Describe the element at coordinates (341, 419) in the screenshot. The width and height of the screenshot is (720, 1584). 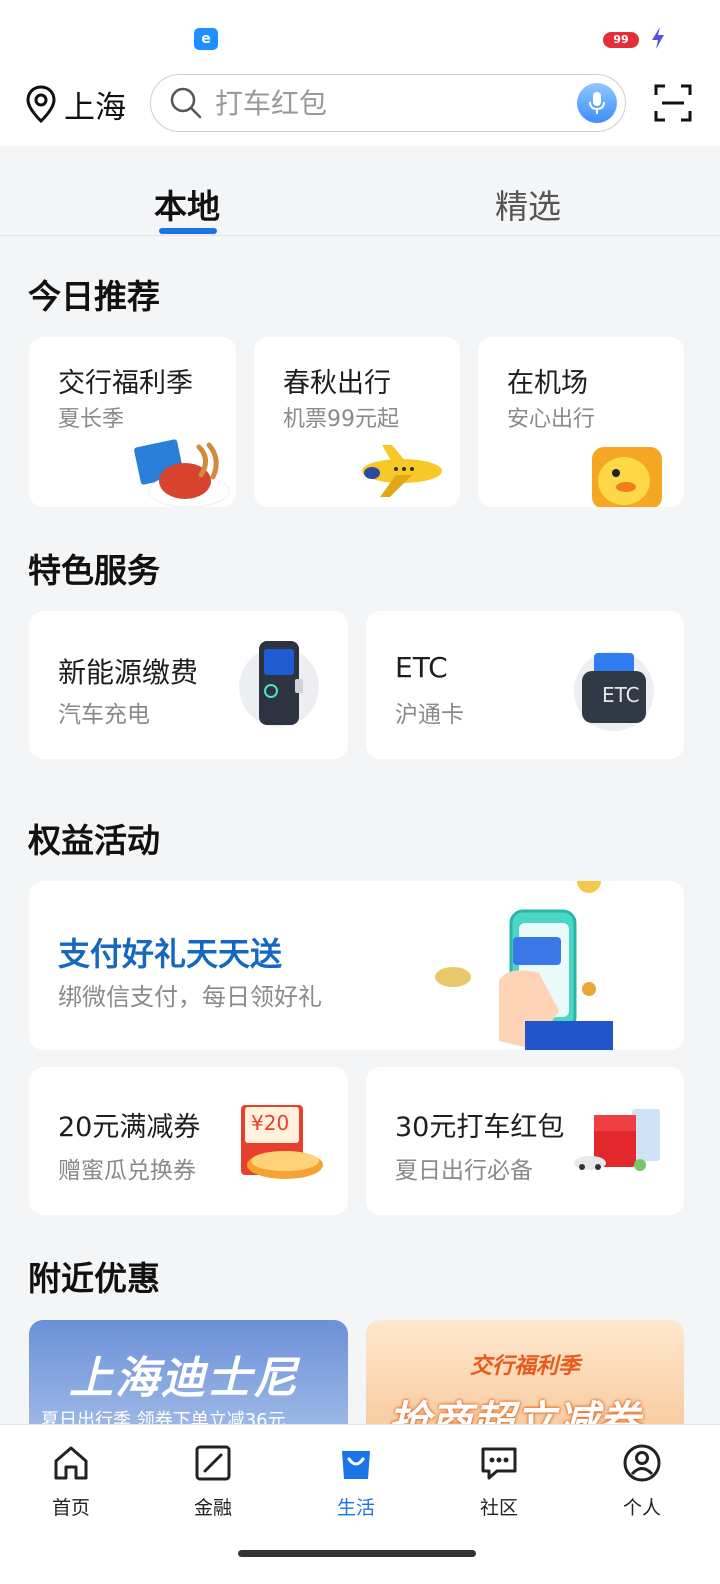
I see `card-subtitle: 机票99元起` at that location.